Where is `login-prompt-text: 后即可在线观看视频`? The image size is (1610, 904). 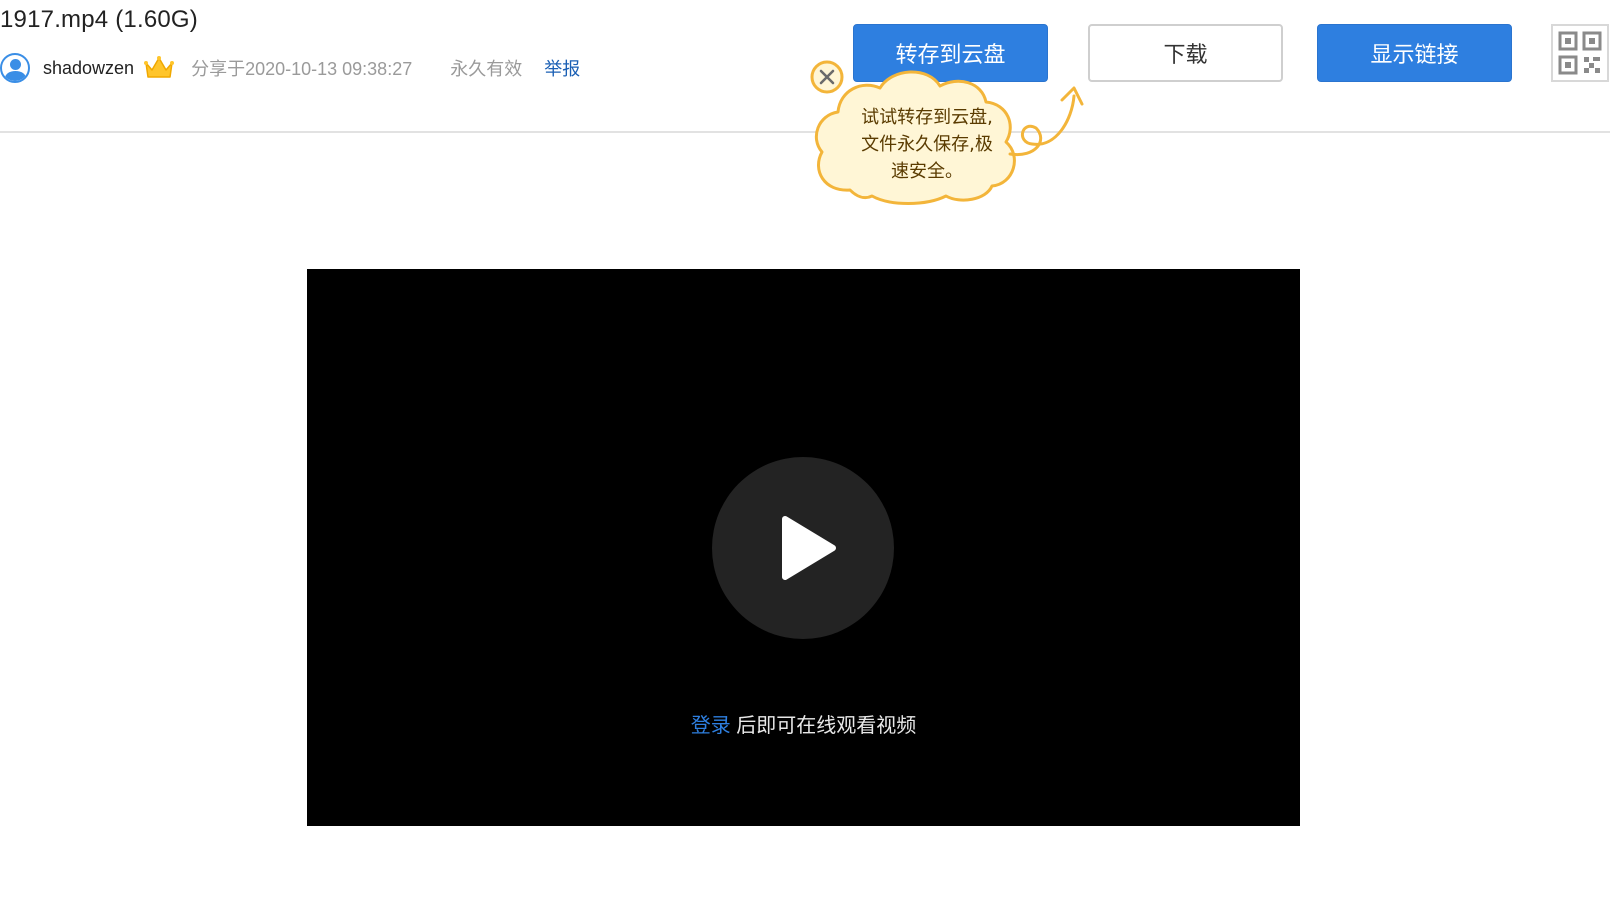
login-prompt-text: 后即可在线观看视频 is located at coordinates (823, 726).